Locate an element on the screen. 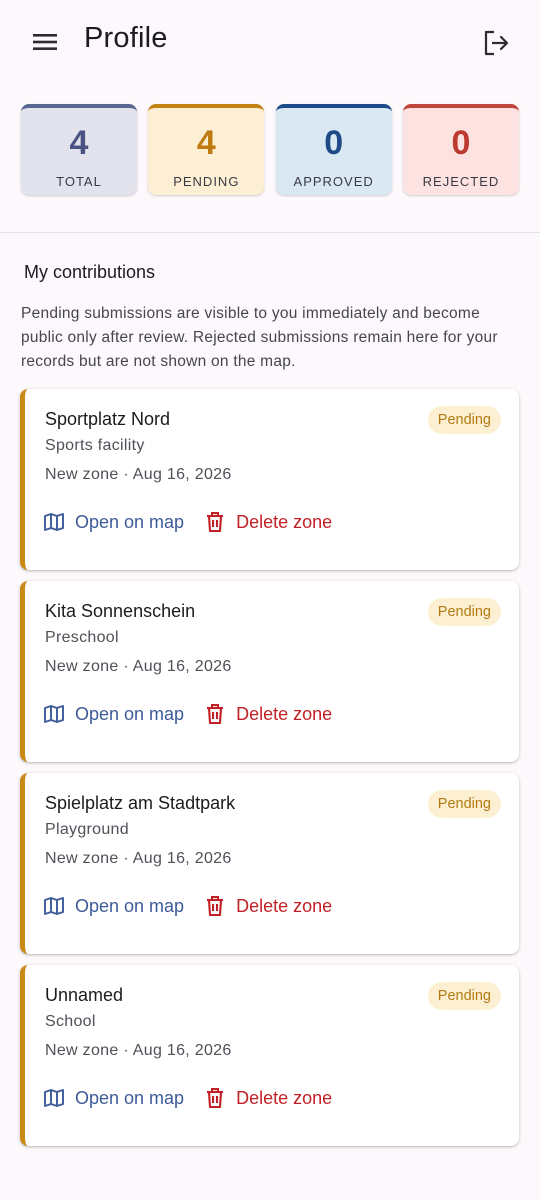 Image resolution: width=540 pixels, height=1200 pixels. stat-rejected: 0 REJECTED is located at coordinates (460, 149).